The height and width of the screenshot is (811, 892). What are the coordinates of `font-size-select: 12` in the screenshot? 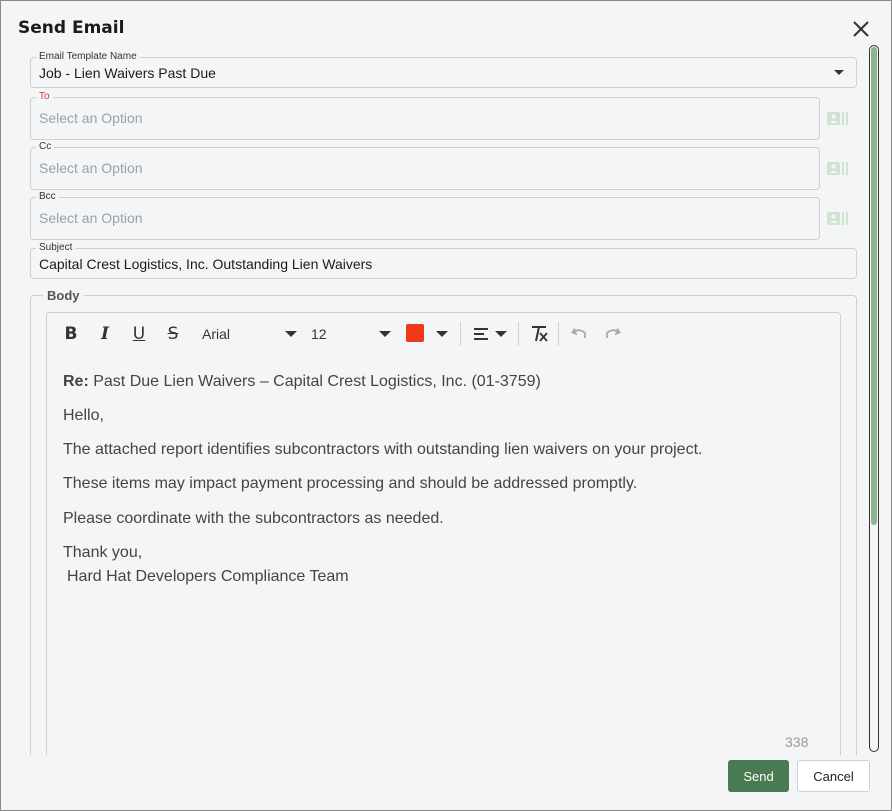 It's located at (351, 334).